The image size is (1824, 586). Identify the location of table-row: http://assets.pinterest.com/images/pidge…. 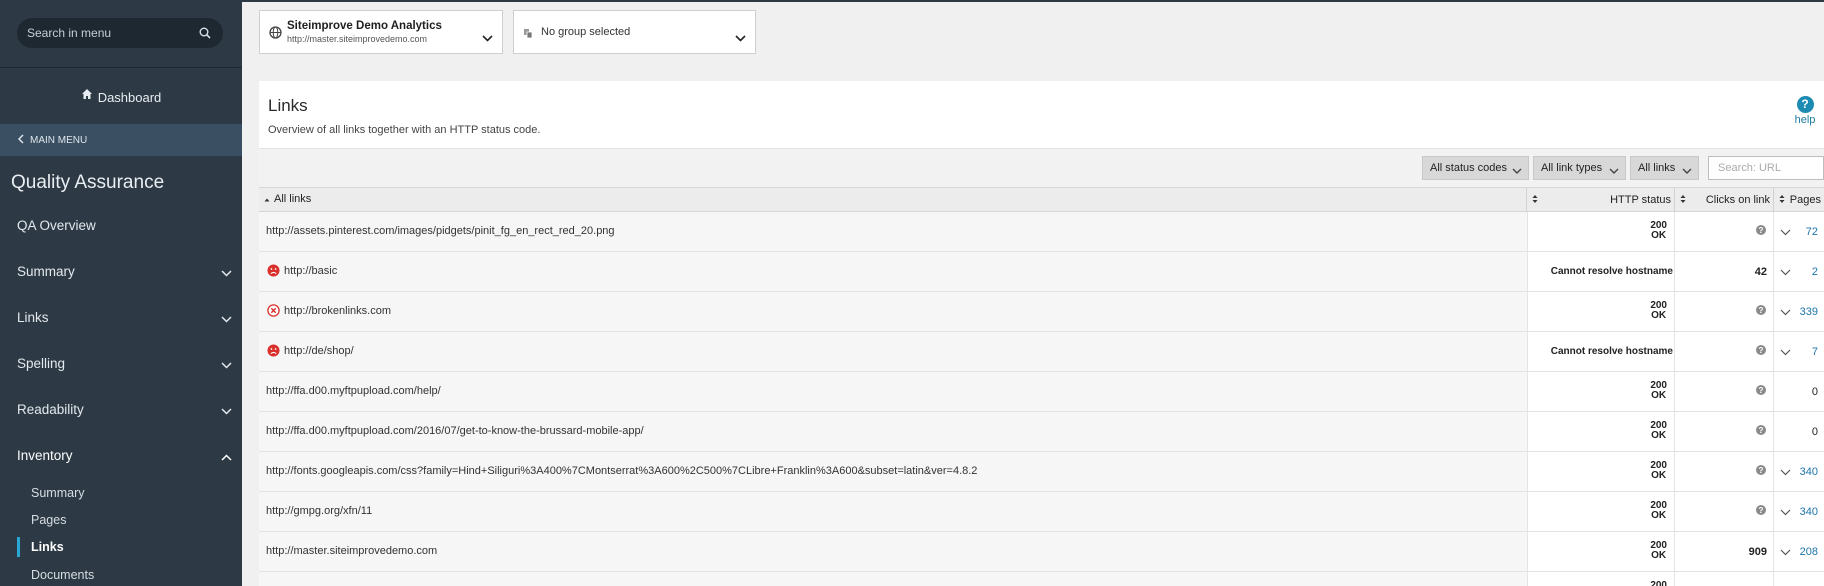
(1041, 232).